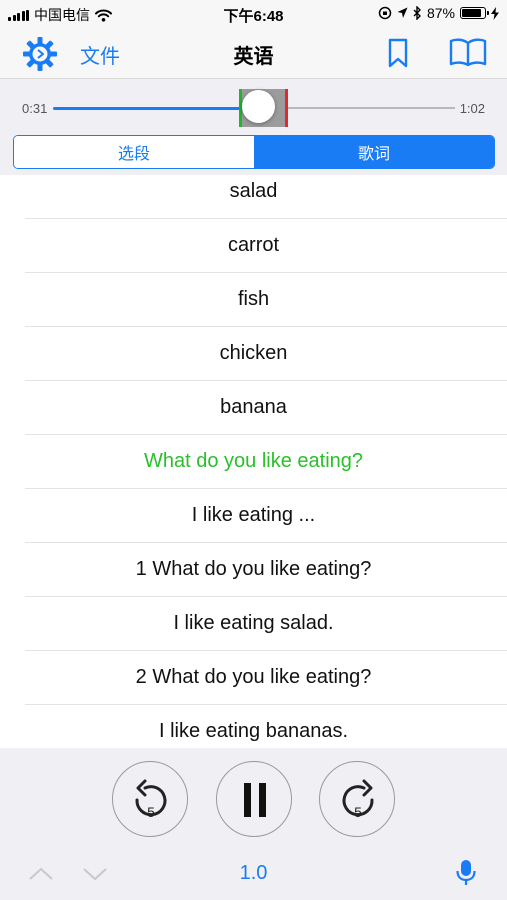 Image resolution: width=507 pixels, height=900 pixels. I want to click on rewind-icon, so click(151, 798).